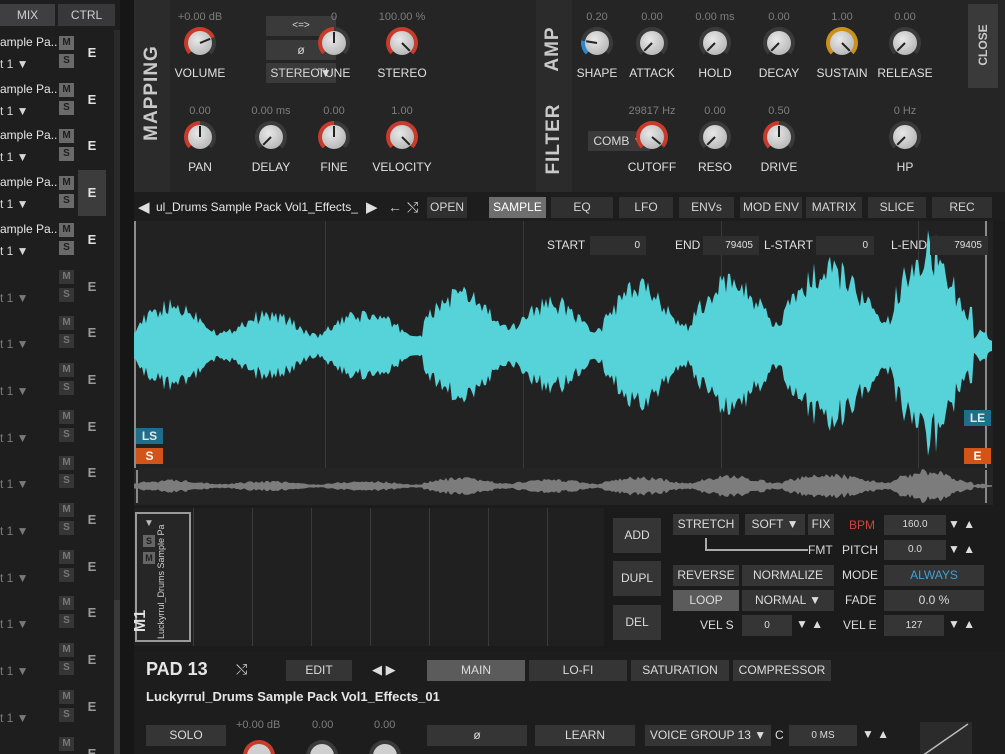 The height and width of the screenshot is (754, 1005). What do you see at coordinates (961, 624) in the screenshot?
I see `vel-end-stepper: ▼ ▲` at bounding box center [961, 624].